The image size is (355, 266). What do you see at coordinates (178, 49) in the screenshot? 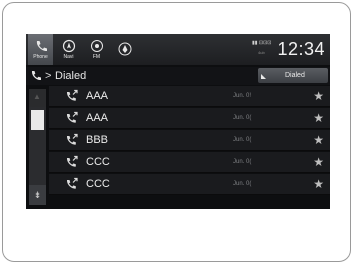
I see `top-bar: Phone Navi FM ▮▮ ⊡⊡⊡ 4ub 12:34` at bounding box center [178, 49].